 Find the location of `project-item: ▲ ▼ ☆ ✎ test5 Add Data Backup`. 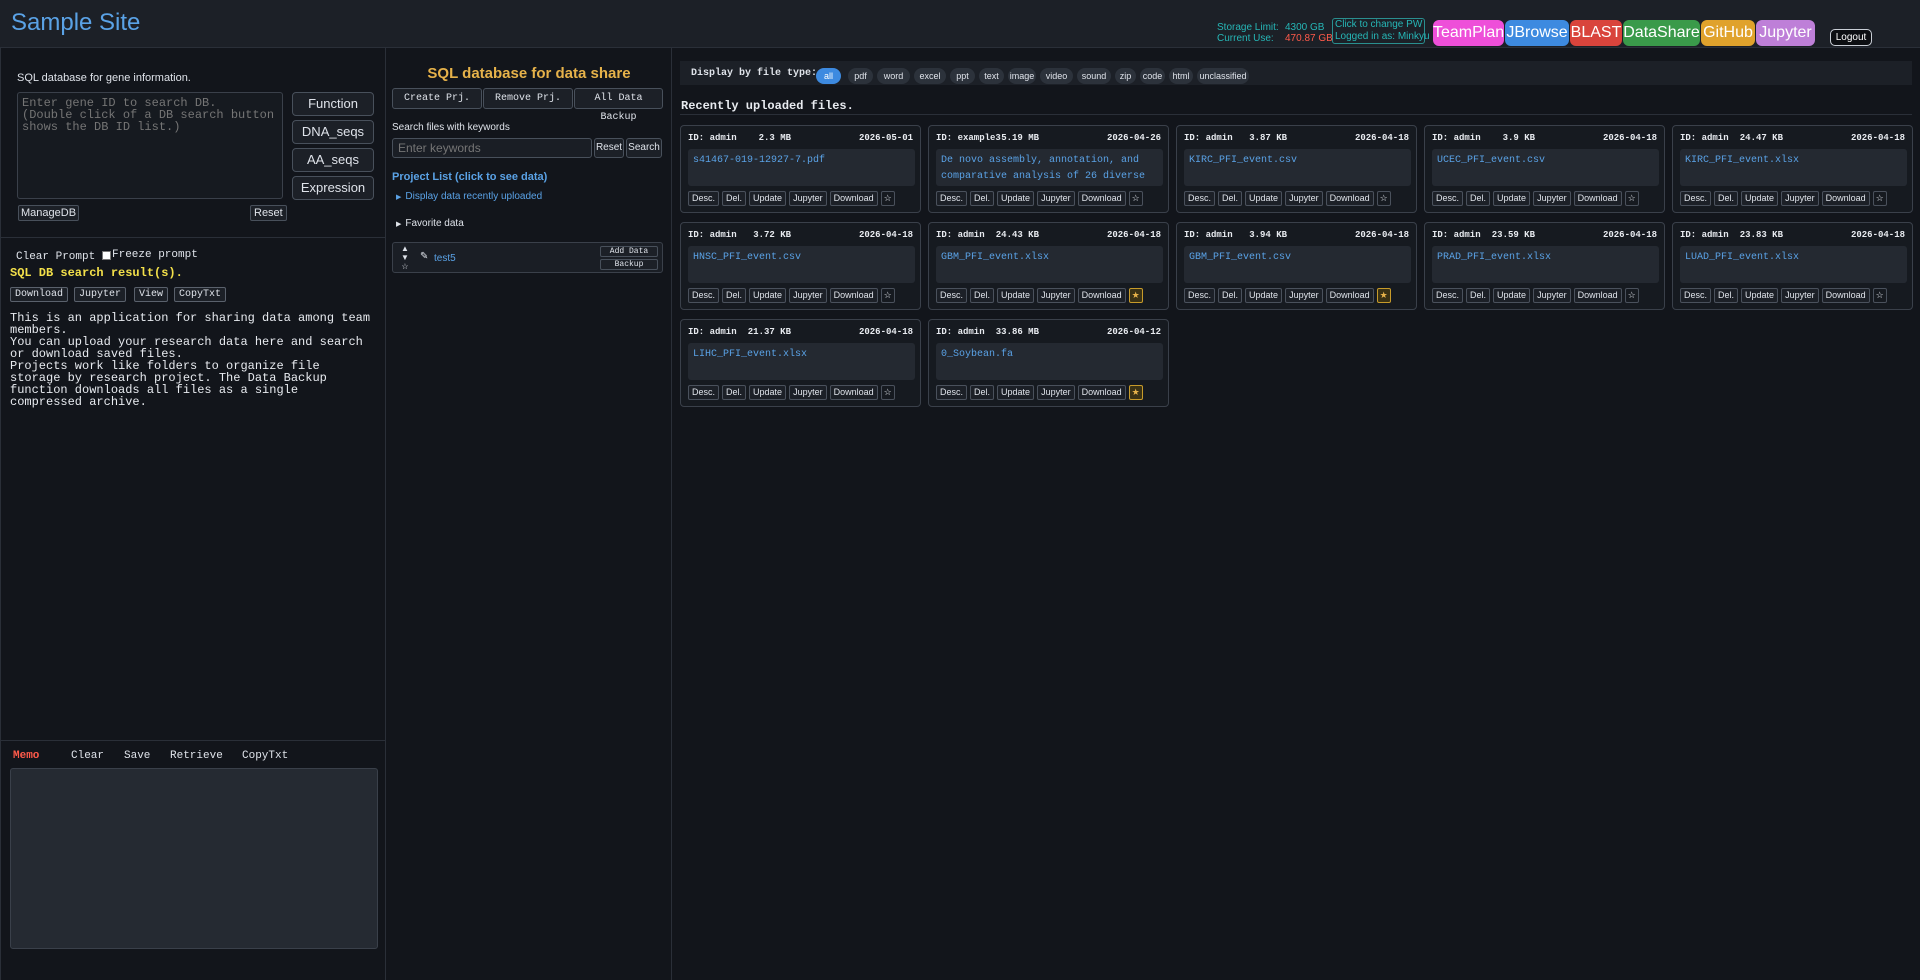

project-item: ▲ ▼ ☆ ✎ test5 Add Data Backup is located at coordinates (527, 257).